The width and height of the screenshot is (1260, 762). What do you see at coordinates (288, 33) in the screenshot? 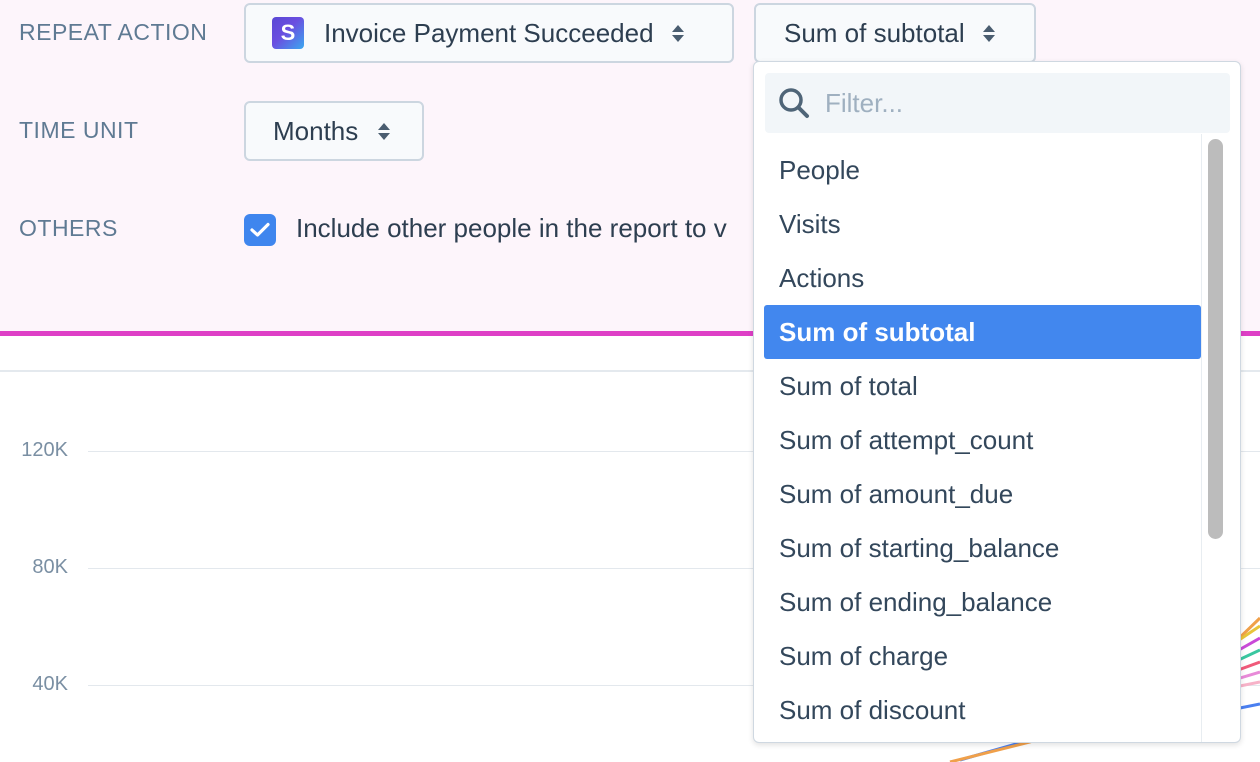
I see `stripe-logo-icon: S` at bounding box center [288, 33].